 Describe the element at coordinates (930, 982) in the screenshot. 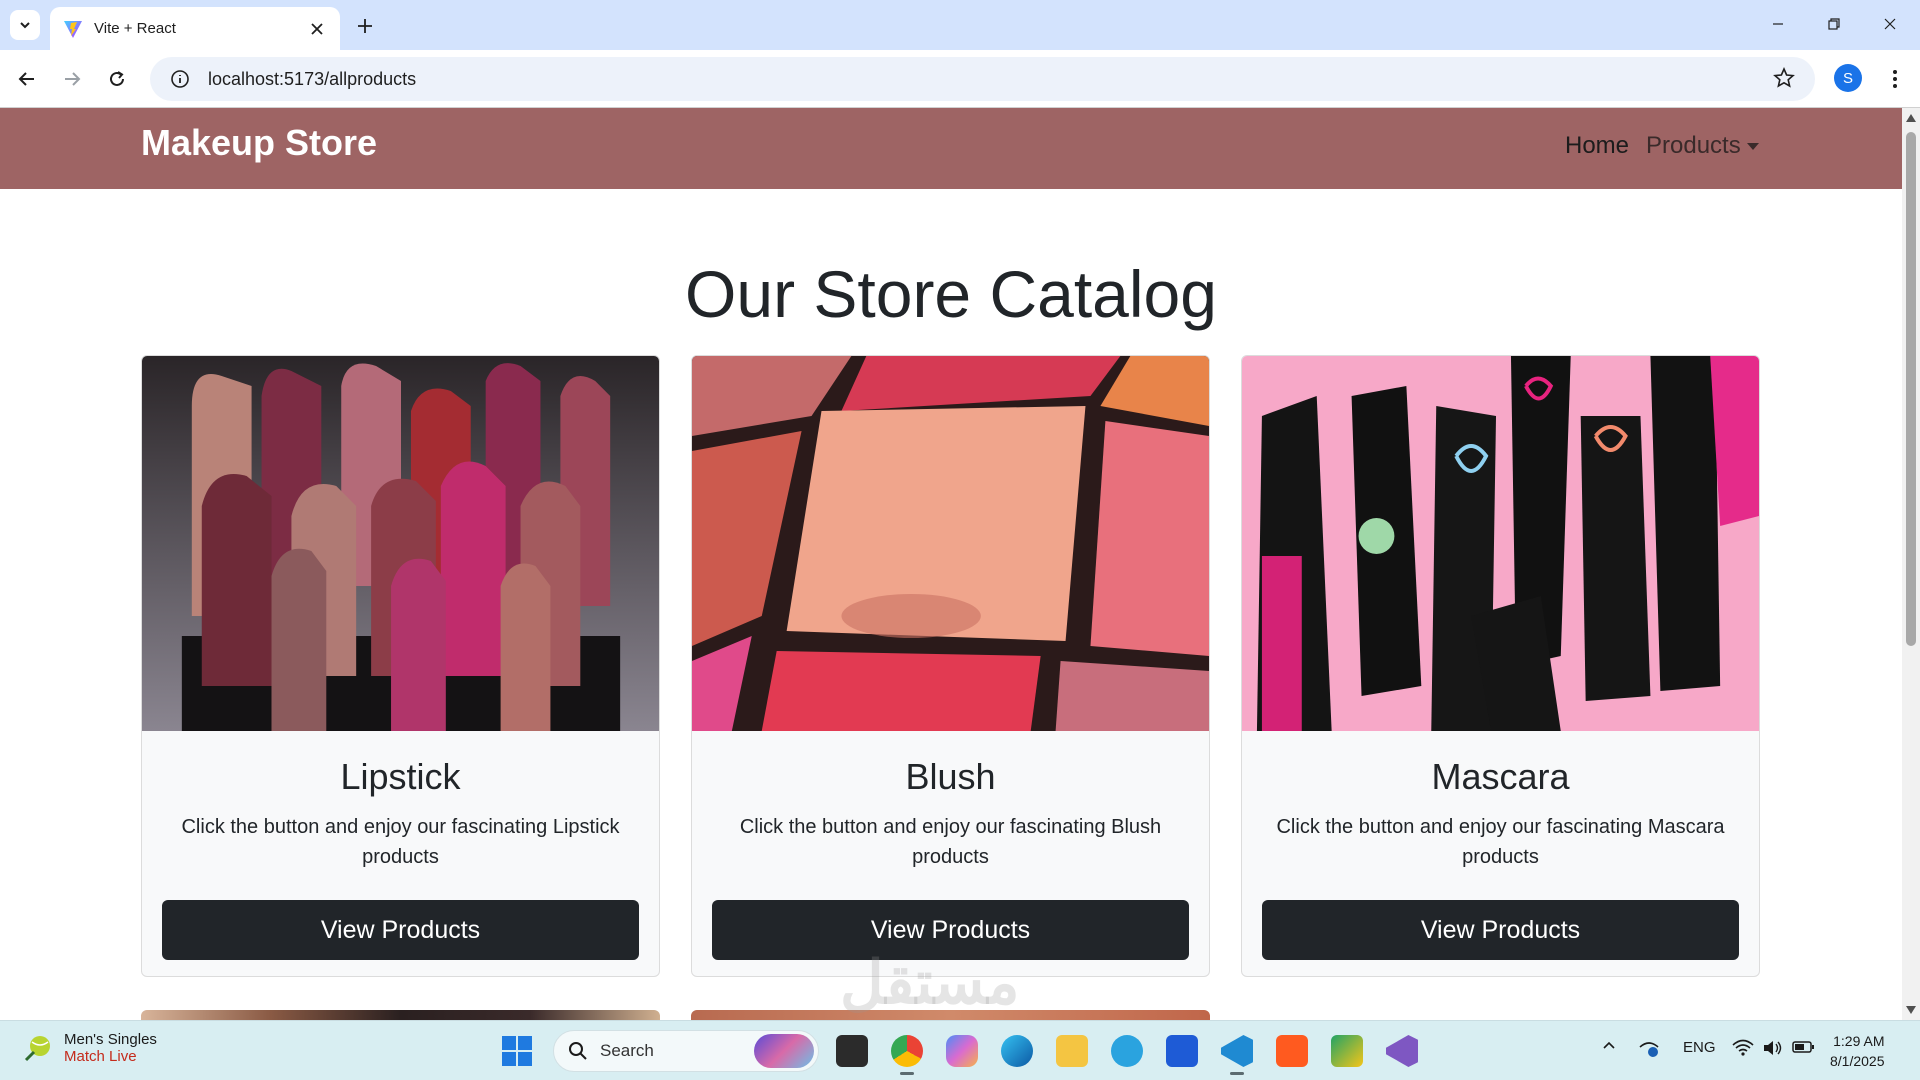

I see `watermark-text: مستقل` at that location.